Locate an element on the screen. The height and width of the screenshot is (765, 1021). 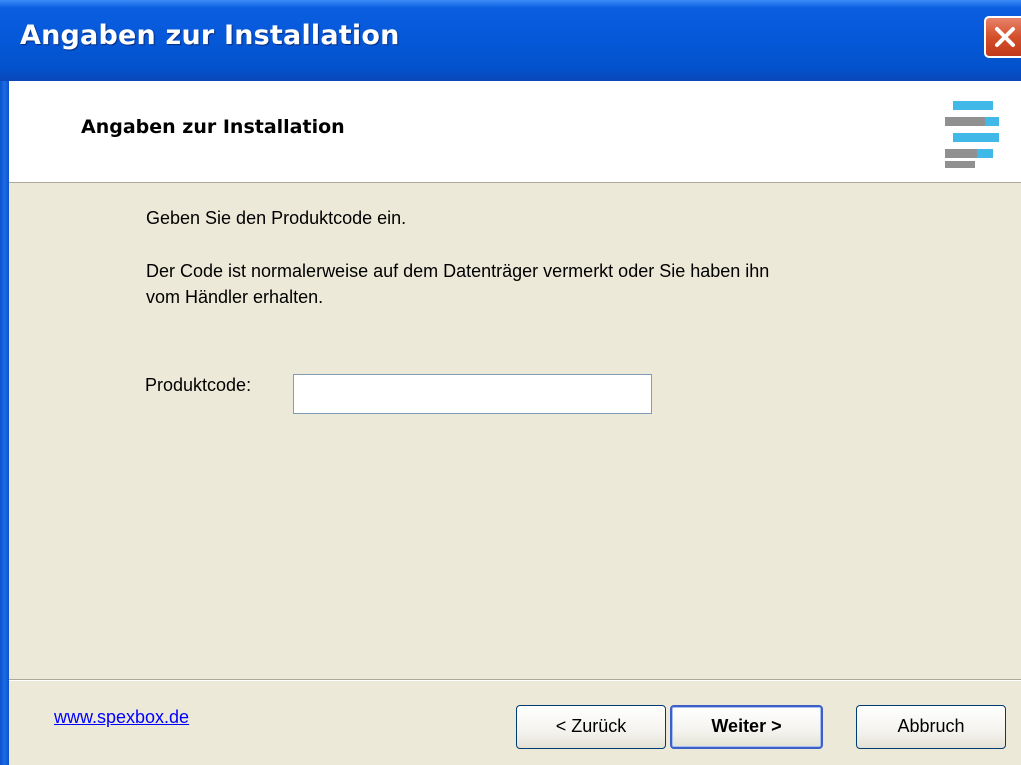
website-link: www.spexbox.de is located at coordinates (121, 717).